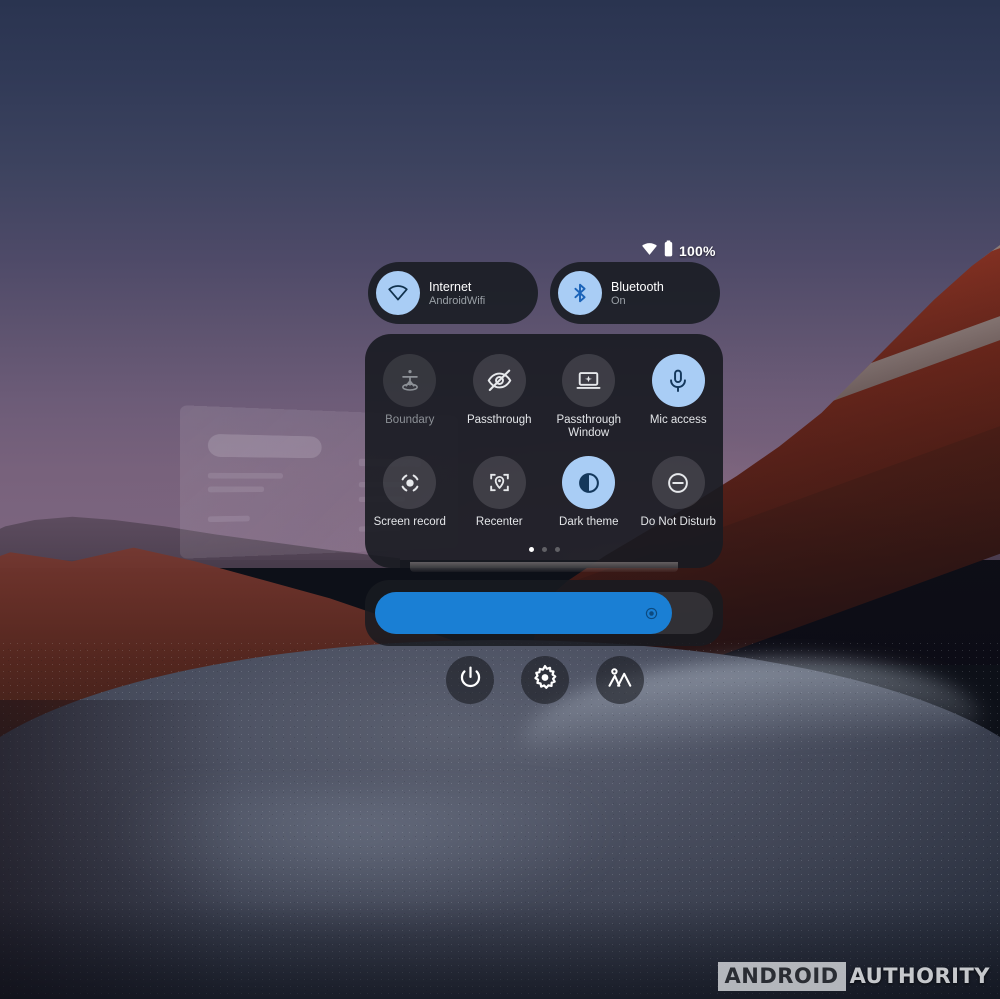 Image resolution: width=1000 pixels, height=999 pixels. Describe the element at coordinates (544, 293) in the screenshot. I see `connectivity-tiles: Internet AndroidWifi Bluetooth On` at that location.